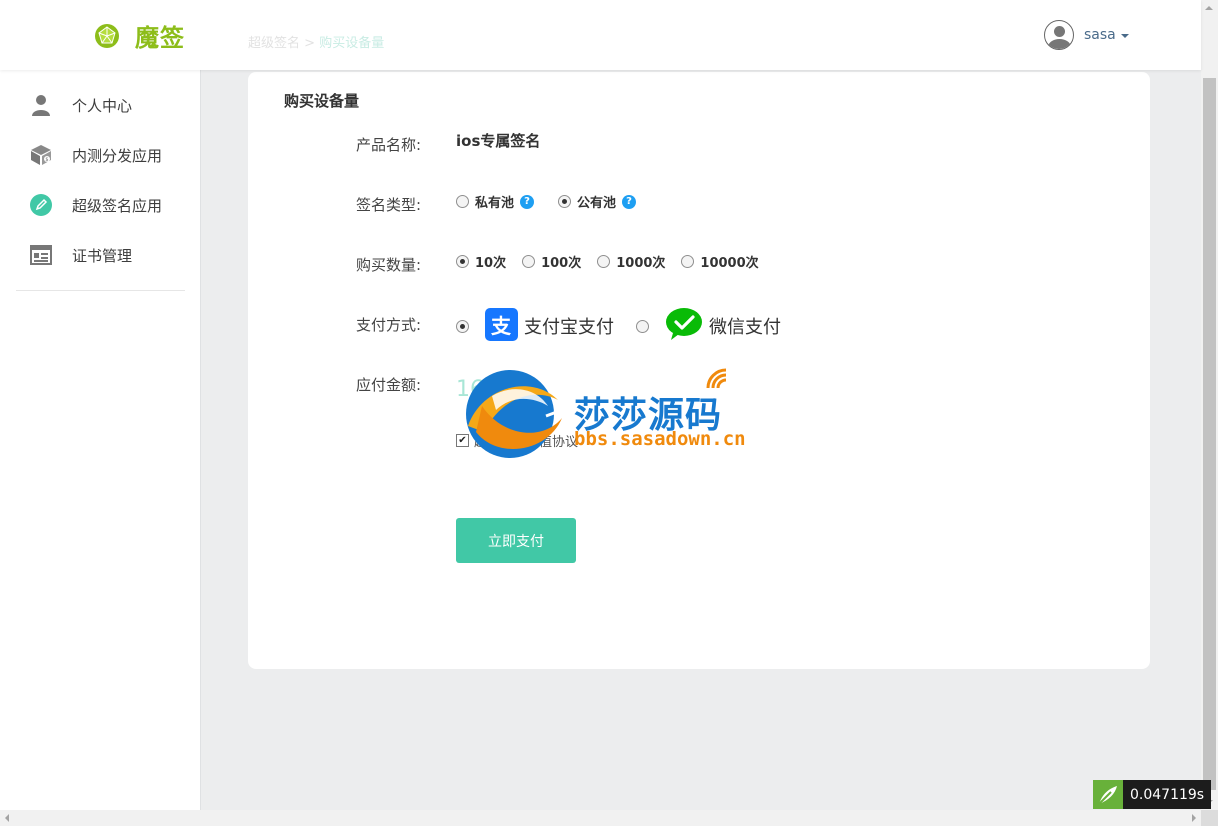  Describe the element at coordinates (495, 203) in the screenshot. I see `private-pool-label: 私有池` at that location.